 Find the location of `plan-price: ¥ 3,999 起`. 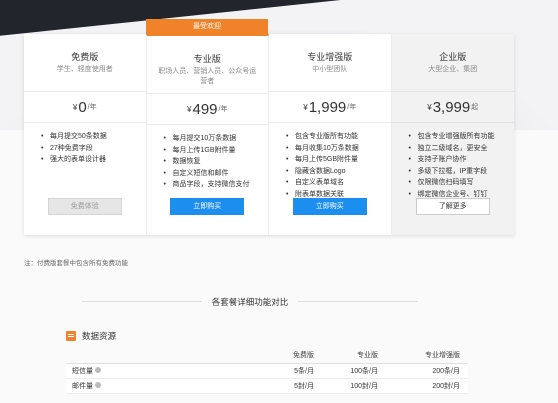

plan-price: ¥ 3,999 起 is located at coordinates (452, 107).